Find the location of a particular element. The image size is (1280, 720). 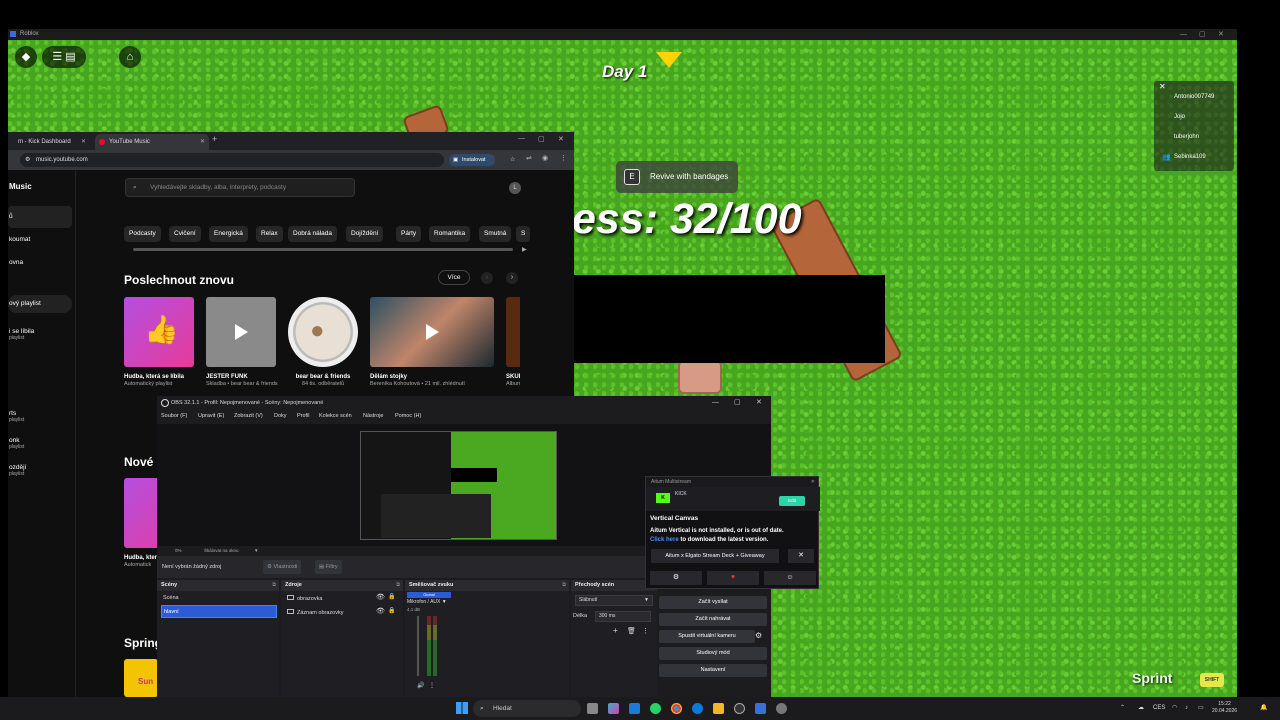

scene-item-selected: hlavní is located at coordinates (219, 611).